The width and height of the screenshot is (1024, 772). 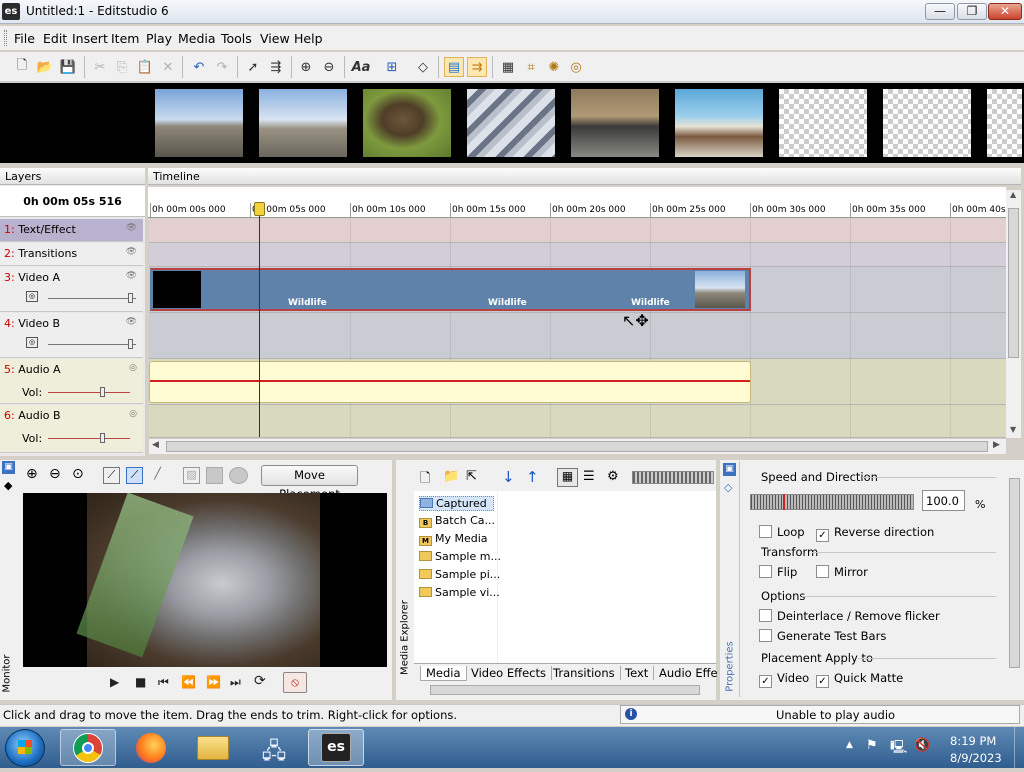 What do you see at coordinates (1005, 11) in the screenshot?
I see `close-button: ✕` at bounding box center [1005, 11].